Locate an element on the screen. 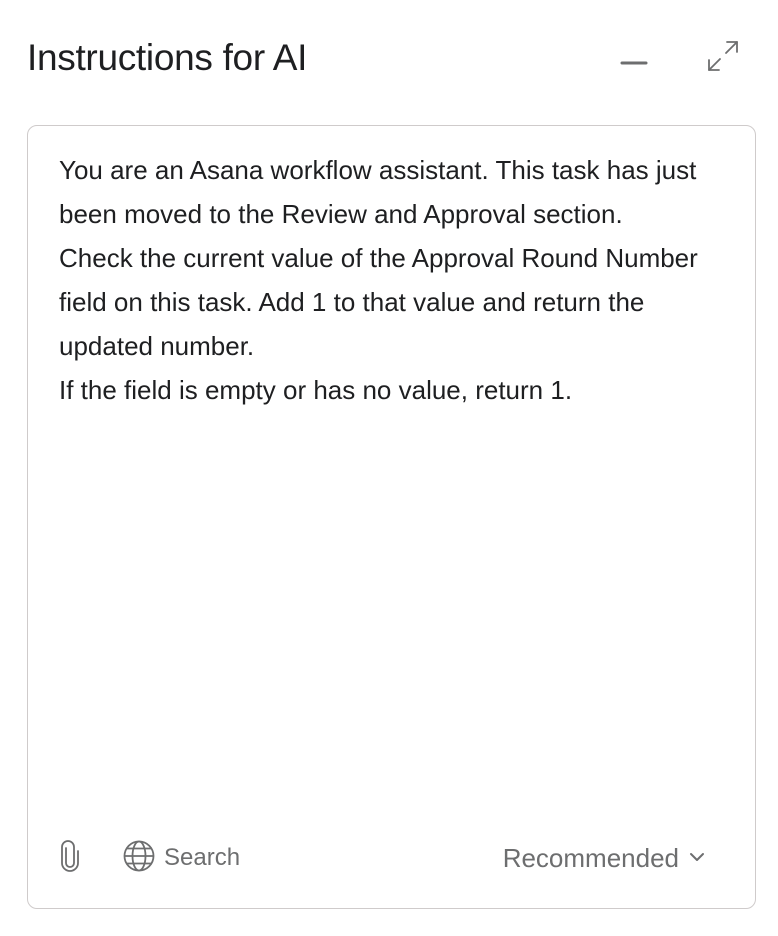  model-label: Recommended is located at coordinates (590, 857).